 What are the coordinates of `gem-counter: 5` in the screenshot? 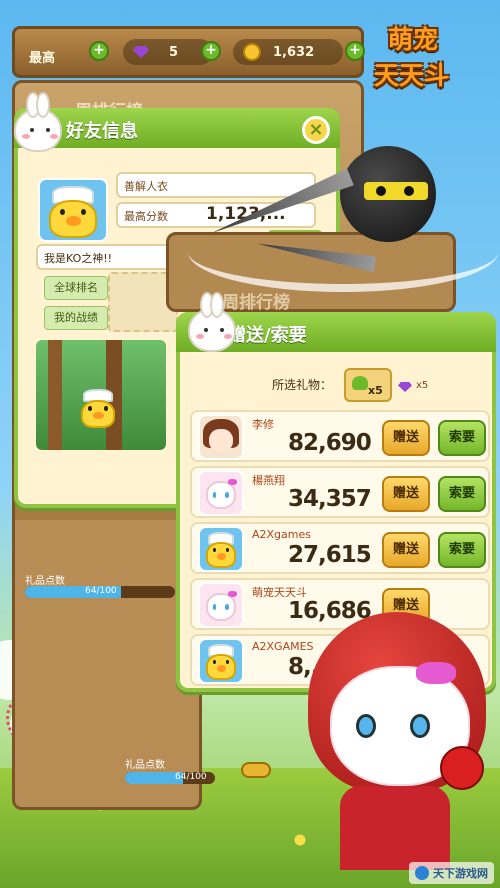 It's located at (168, 52).